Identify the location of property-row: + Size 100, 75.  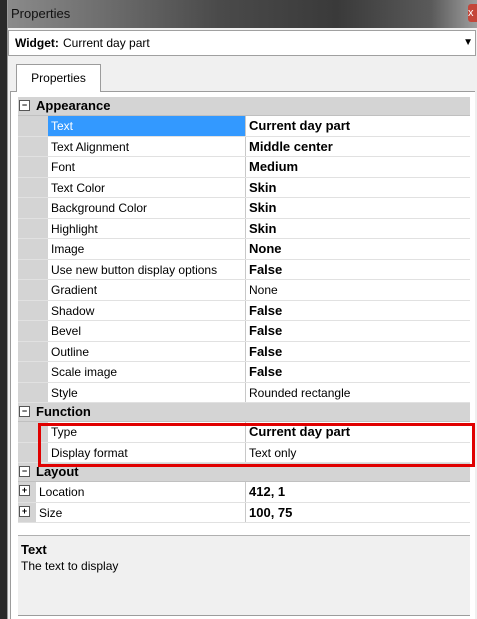
(244, 512).